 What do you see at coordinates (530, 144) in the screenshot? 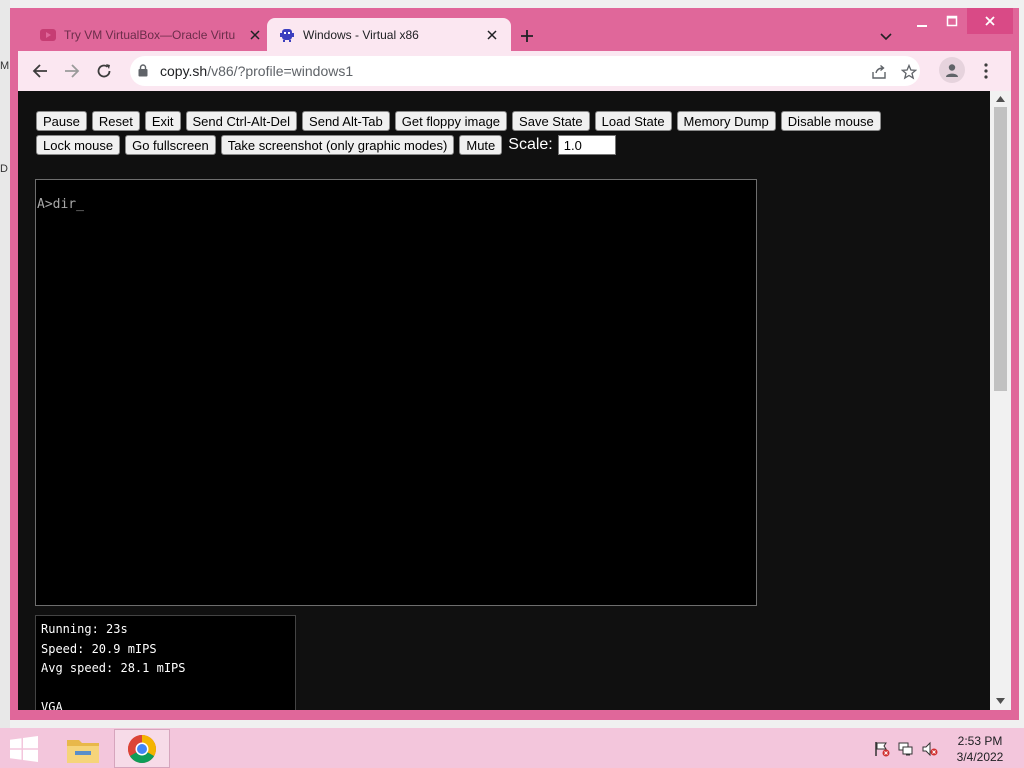
I see `scale-label: Scale:` at bounding box center [530, 144].